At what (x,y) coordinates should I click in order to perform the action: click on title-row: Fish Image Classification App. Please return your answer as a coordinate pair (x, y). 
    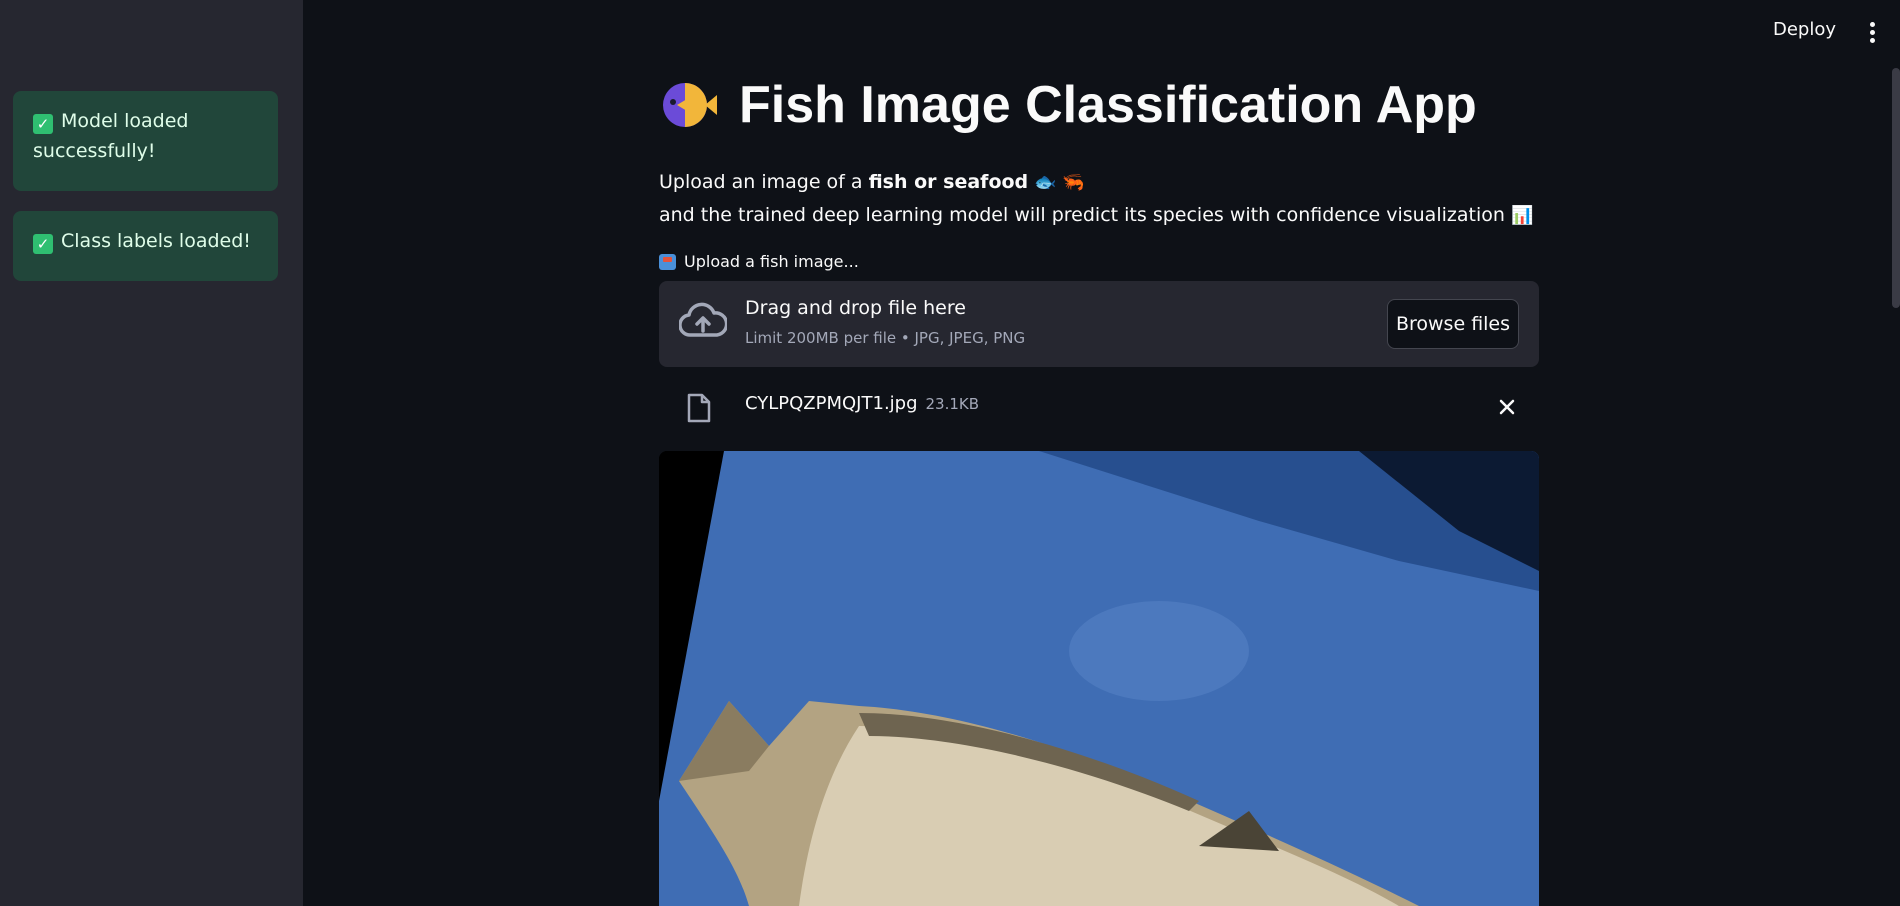
    Looking at the image, I should click on (1099, 105).